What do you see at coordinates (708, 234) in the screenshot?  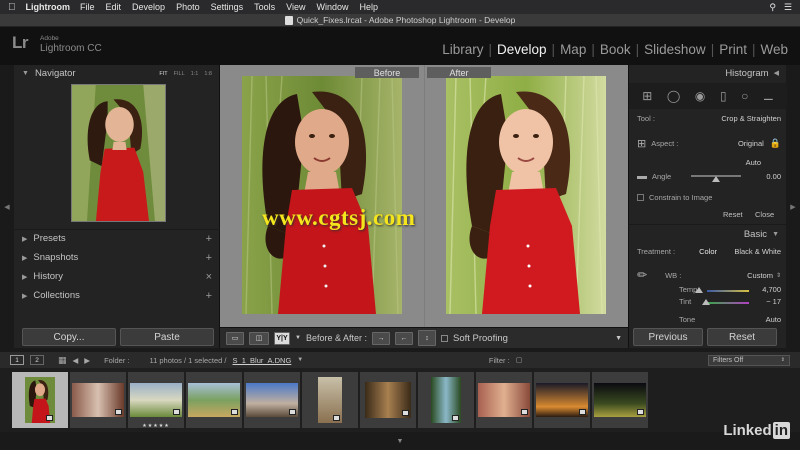 I see `basic-header: Basic ▼` at bounding box center [708, 234].